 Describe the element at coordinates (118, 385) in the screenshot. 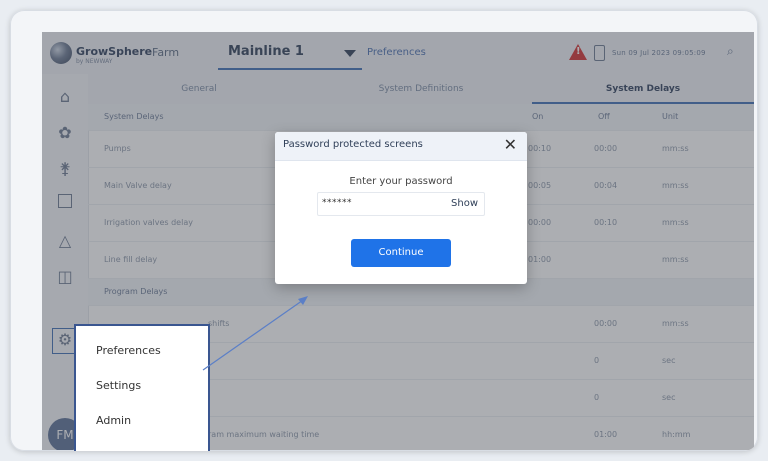

I see `menu-item-settings: Settings` at that location.